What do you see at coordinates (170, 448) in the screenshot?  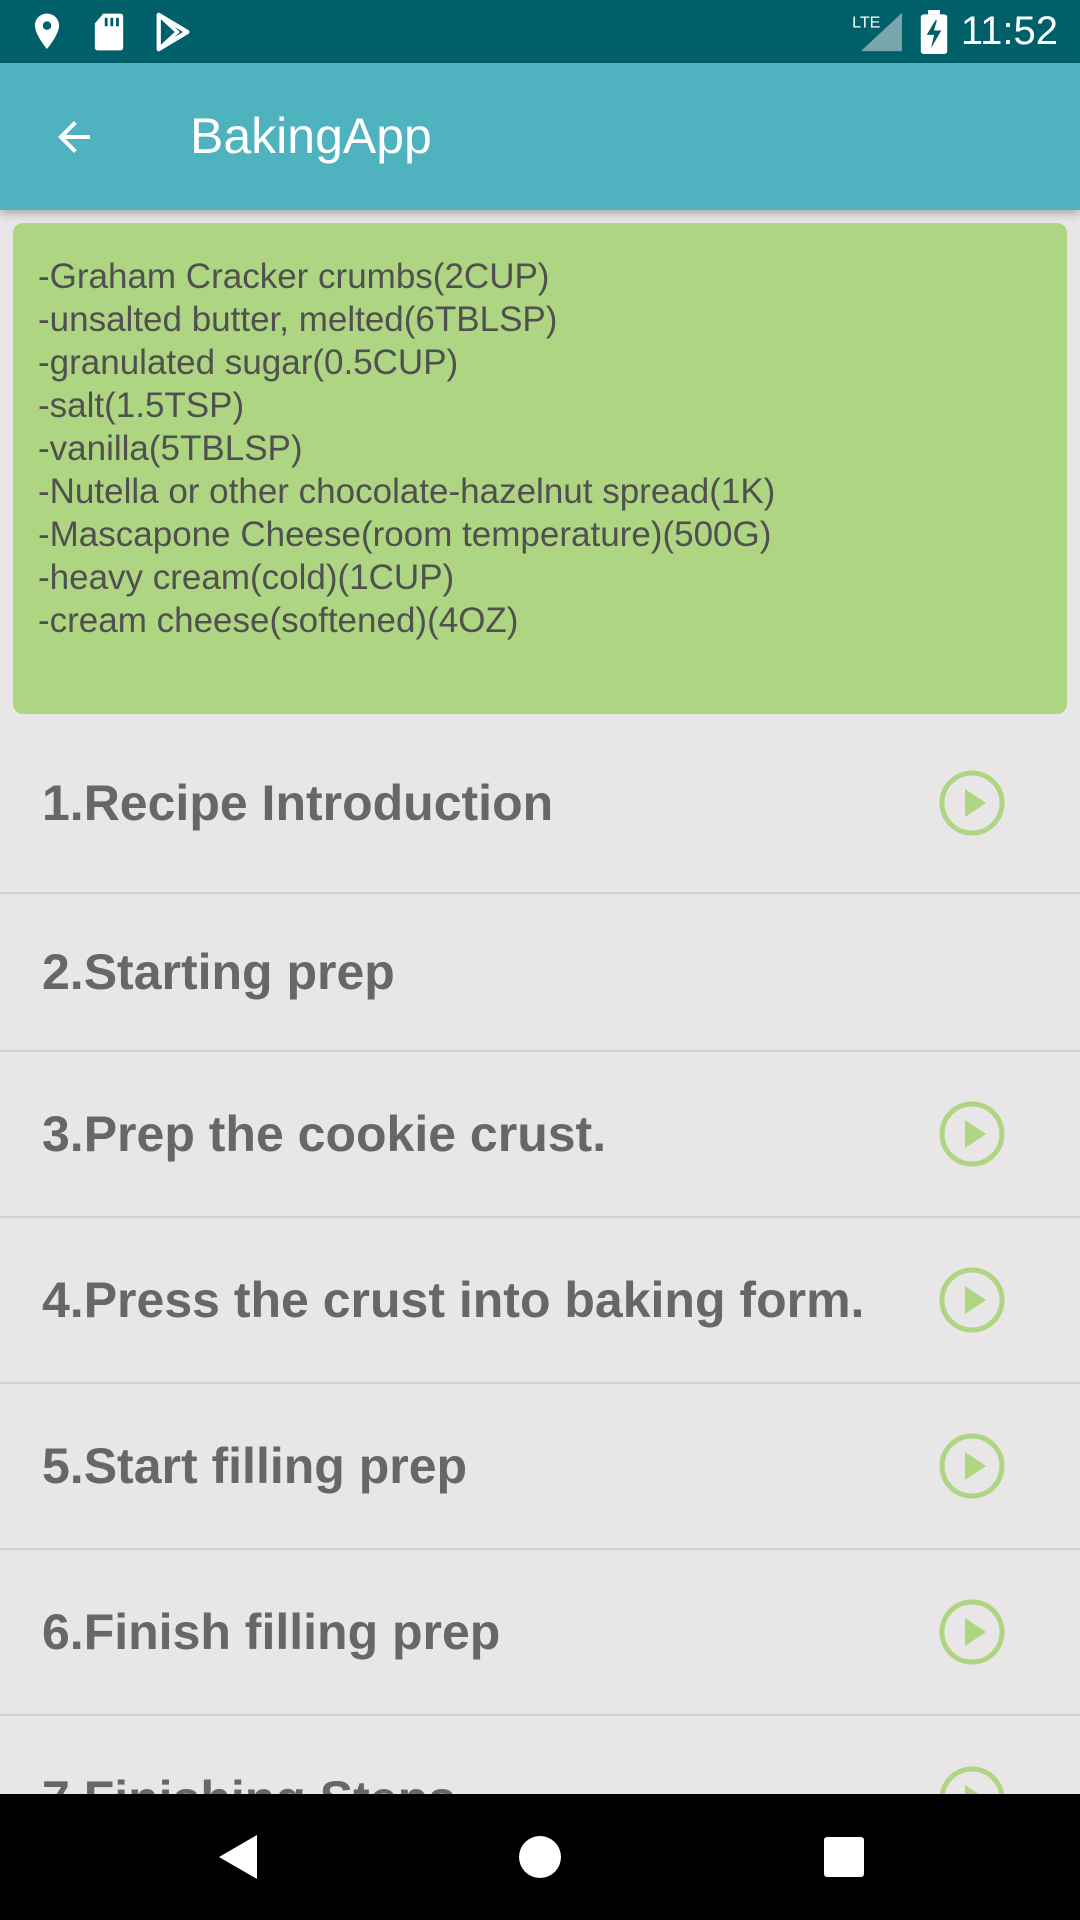 I see `ingredient-line: -vanilla(5TBLSP)` at bounding box center [170, 448].